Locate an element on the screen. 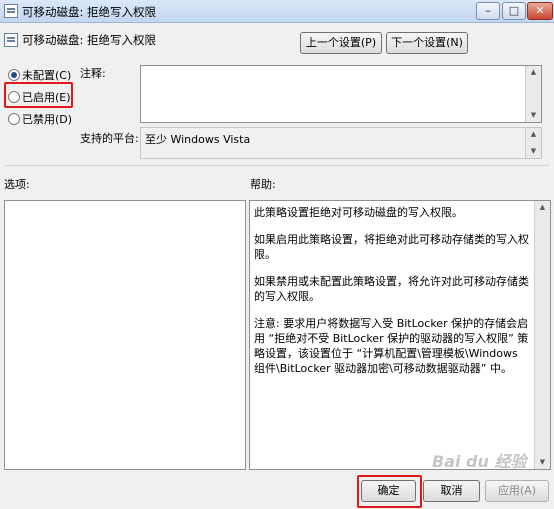  watermark: Bai du 经验 is located at coordinates (479, 461).